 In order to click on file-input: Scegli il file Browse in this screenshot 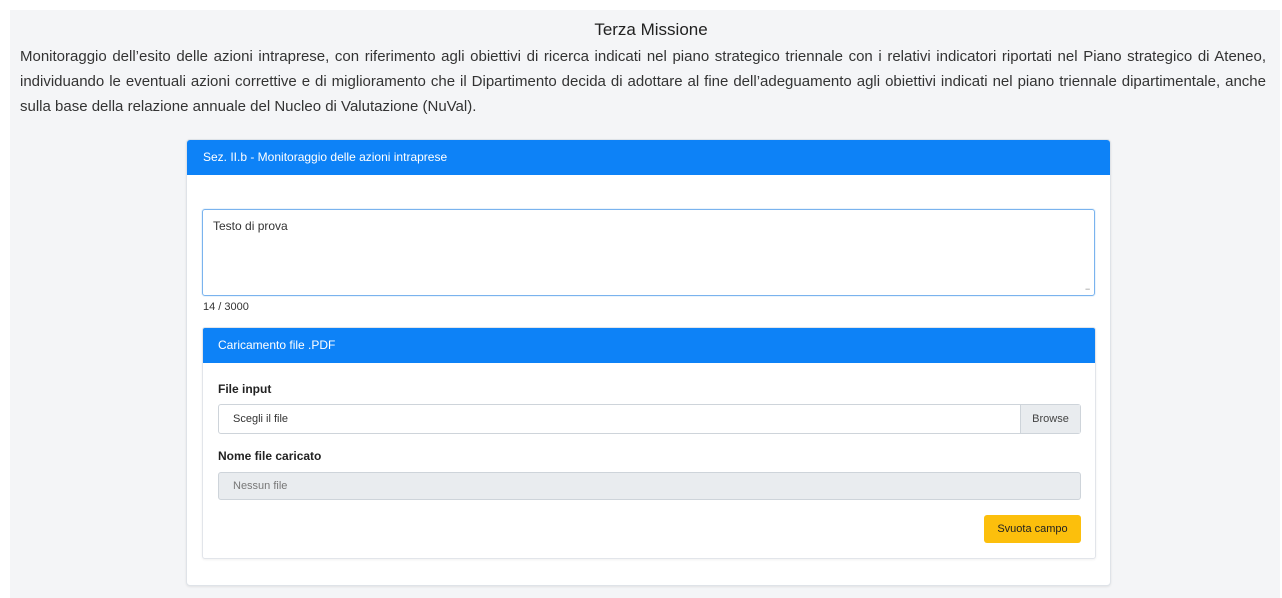, I will do `click(649, 419)`.